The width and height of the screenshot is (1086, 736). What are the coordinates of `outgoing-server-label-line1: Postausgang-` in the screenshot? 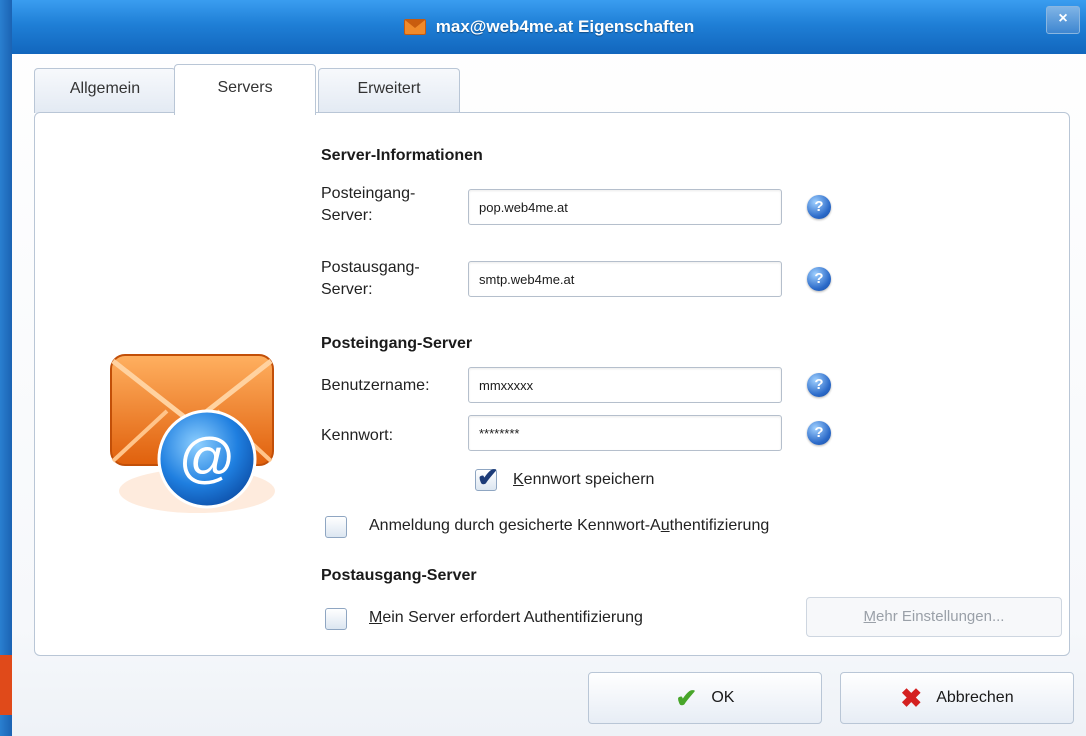 It's located at (370, 267).